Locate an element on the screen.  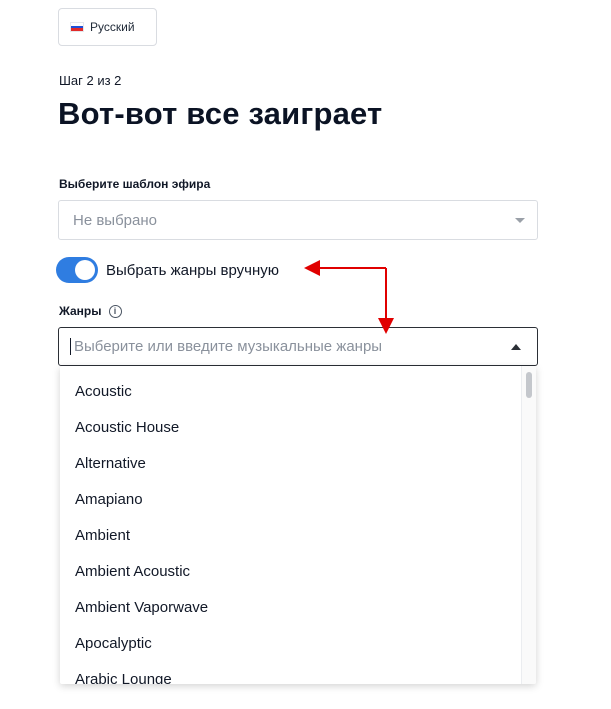
genres-combobox is located at coordinates (298, 346).